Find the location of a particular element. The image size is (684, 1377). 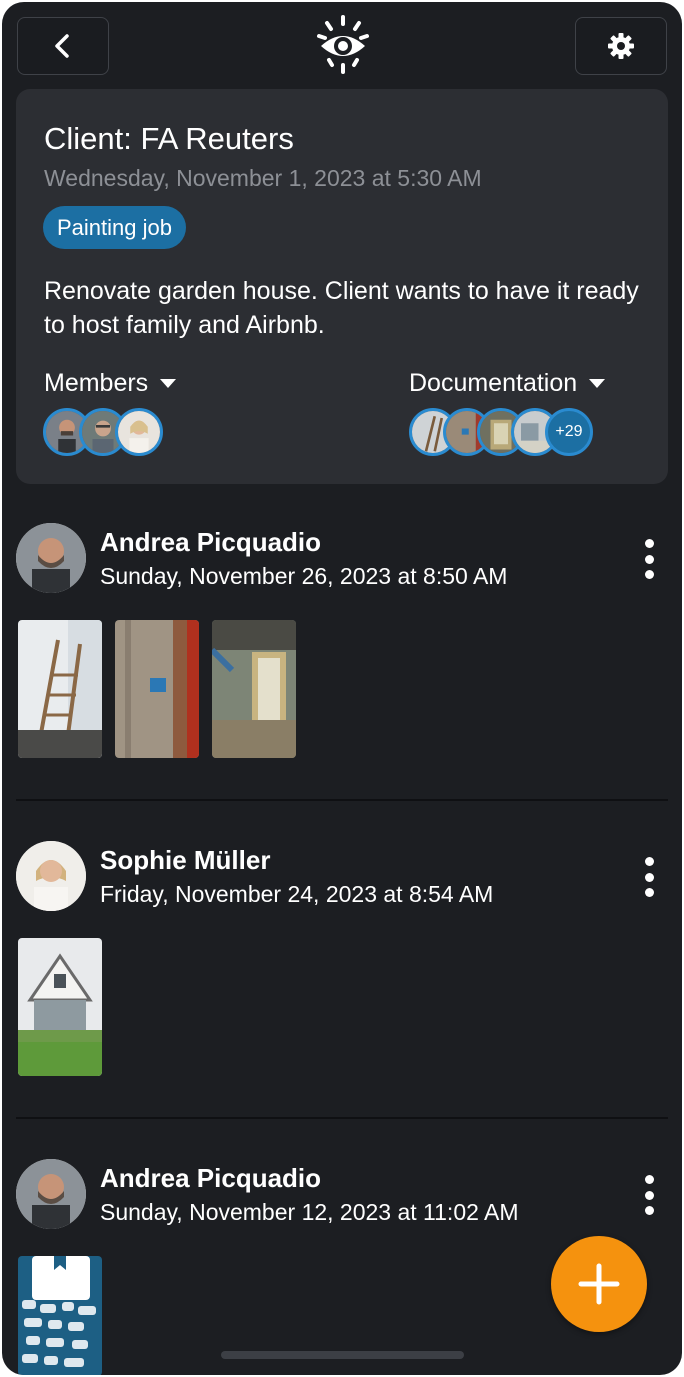

members-dropdown: Members is located at coordinates (110, 383).